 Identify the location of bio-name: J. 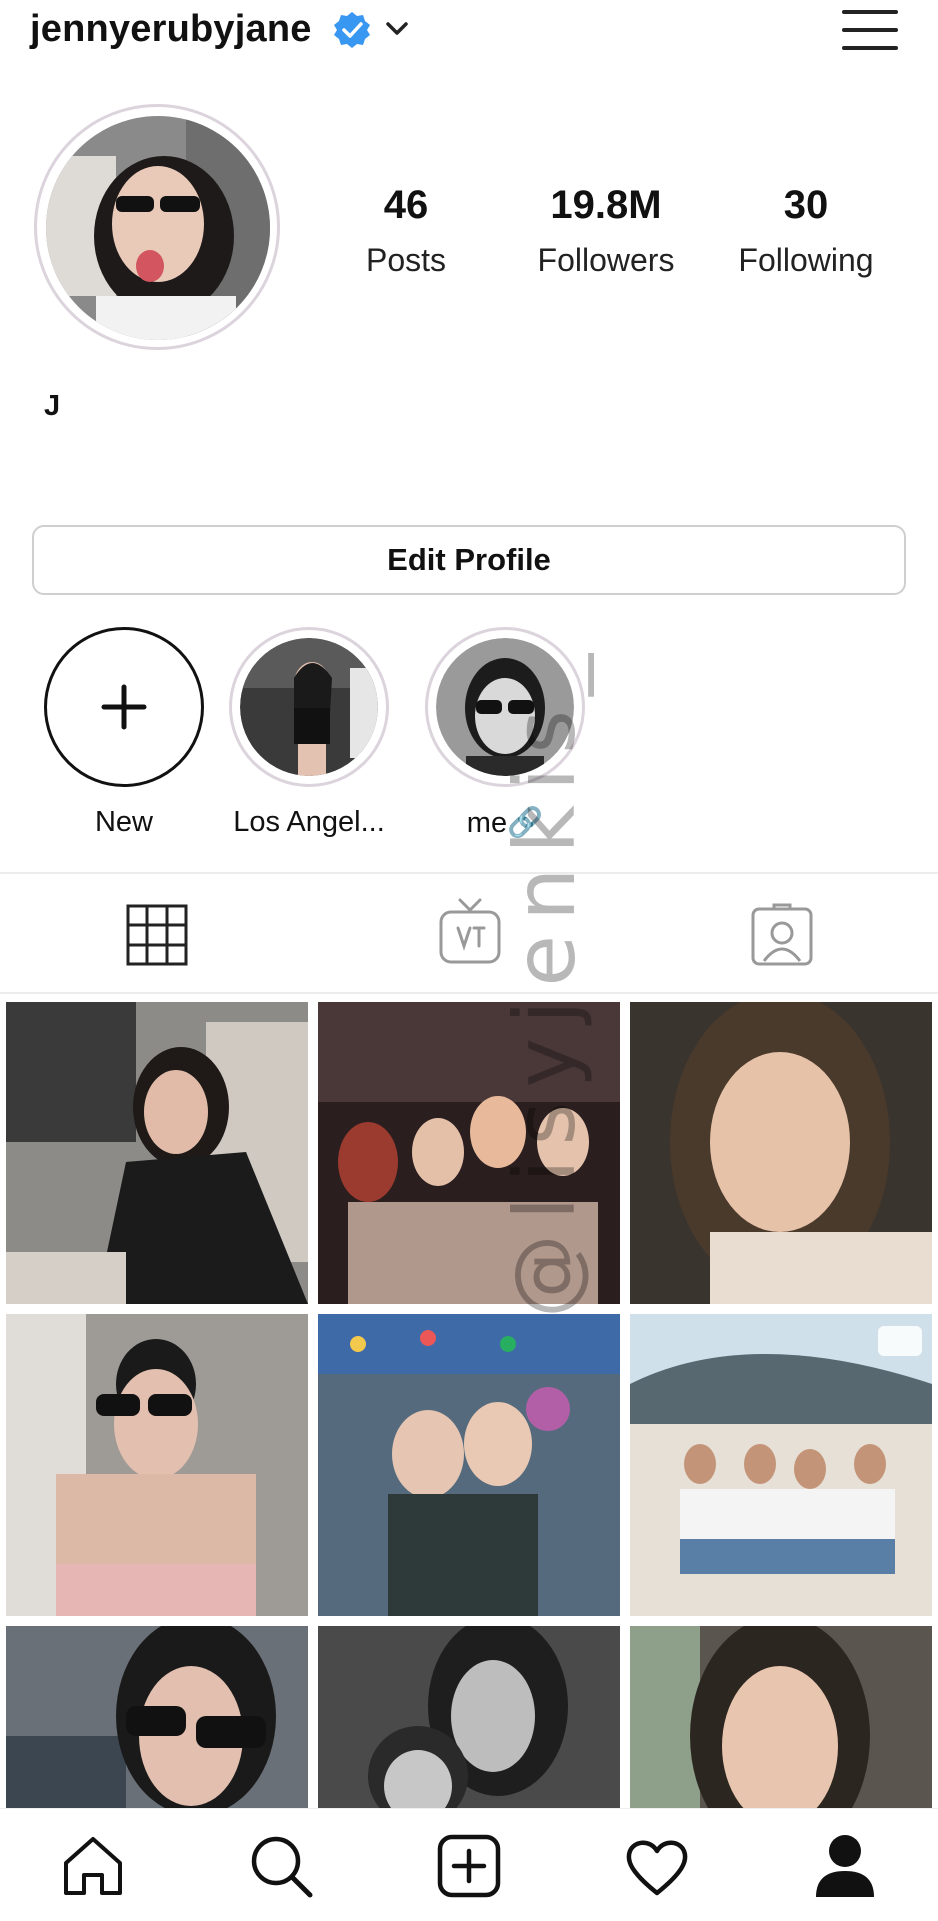
(52, 406).